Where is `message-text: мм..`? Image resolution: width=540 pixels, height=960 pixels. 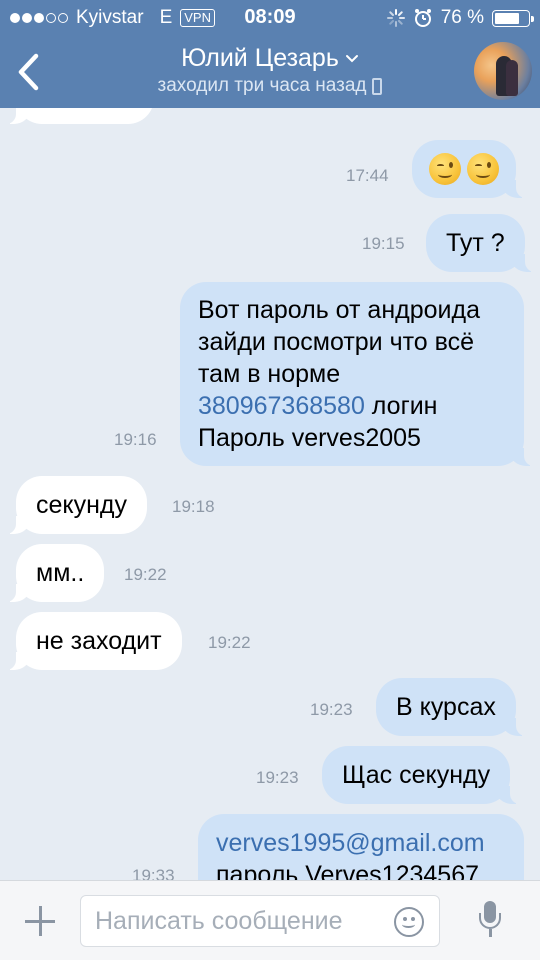 message-text: мм.. is located at coordinates (60, 573).